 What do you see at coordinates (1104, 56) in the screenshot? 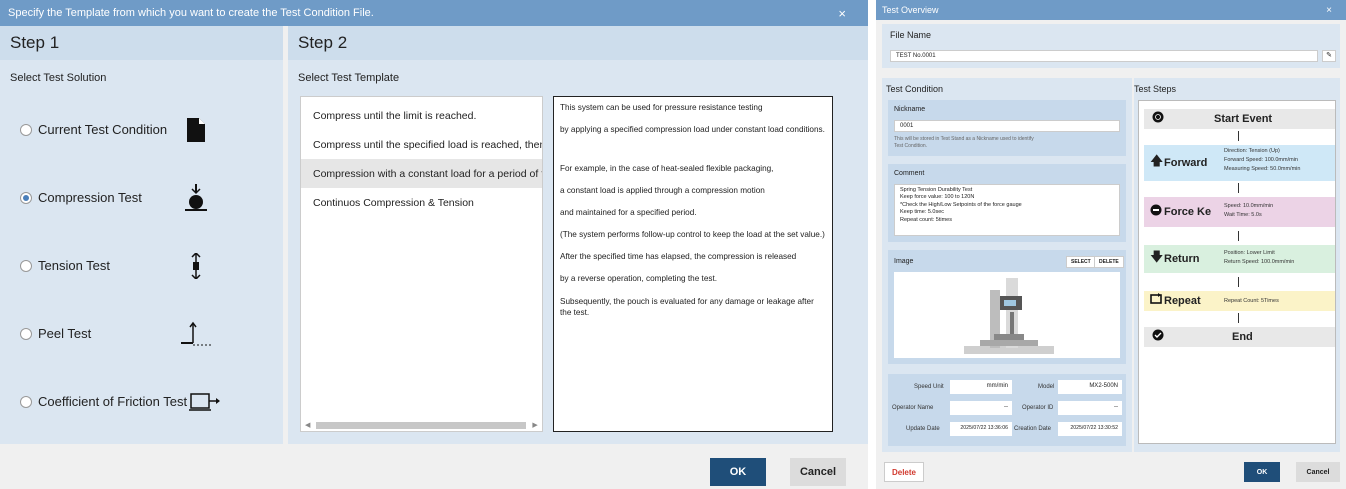
I see `file-name-field: TEST No.0001` at bounding box center [1104, 56].